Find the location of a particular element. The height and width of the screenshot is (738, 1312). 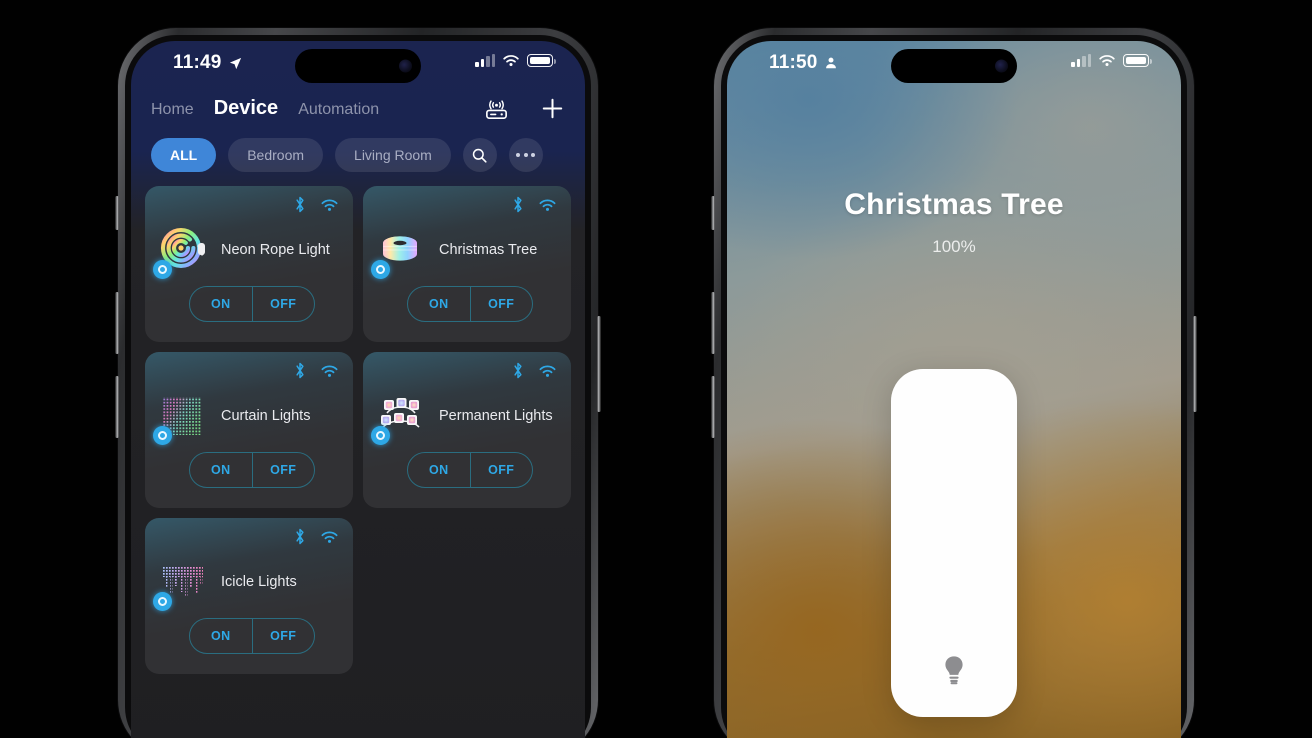

permanent-outdoor-lights-icon is located at coordinates (400, 417).